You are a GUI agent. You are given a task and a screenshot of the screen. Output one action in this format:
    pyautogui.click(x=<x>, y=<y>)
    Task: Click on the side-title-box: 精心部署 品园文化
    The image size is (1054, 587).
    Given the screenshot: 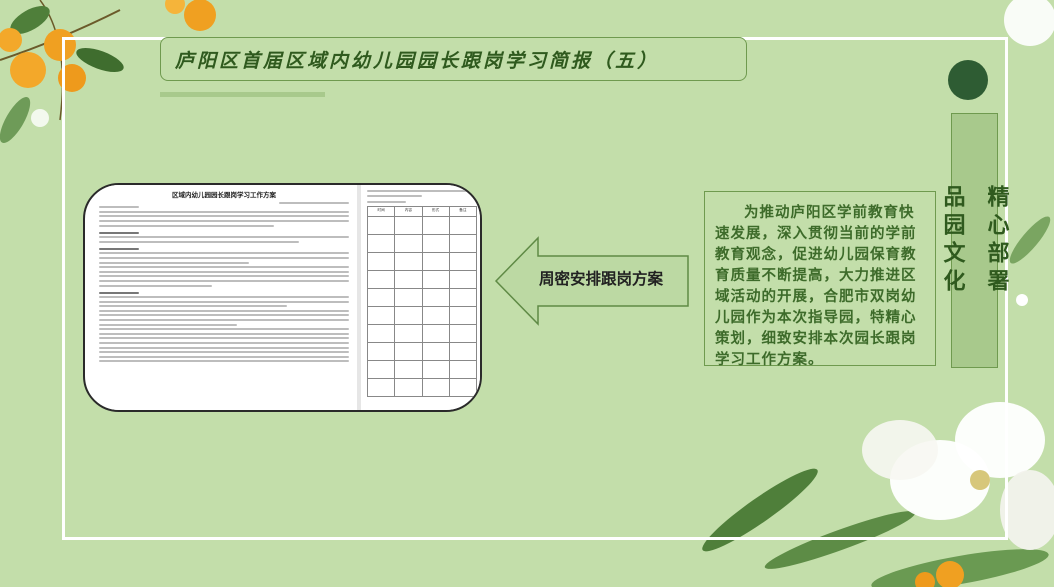 What is the action you would take?
    pyautogui.click(x=975, y=240)
    